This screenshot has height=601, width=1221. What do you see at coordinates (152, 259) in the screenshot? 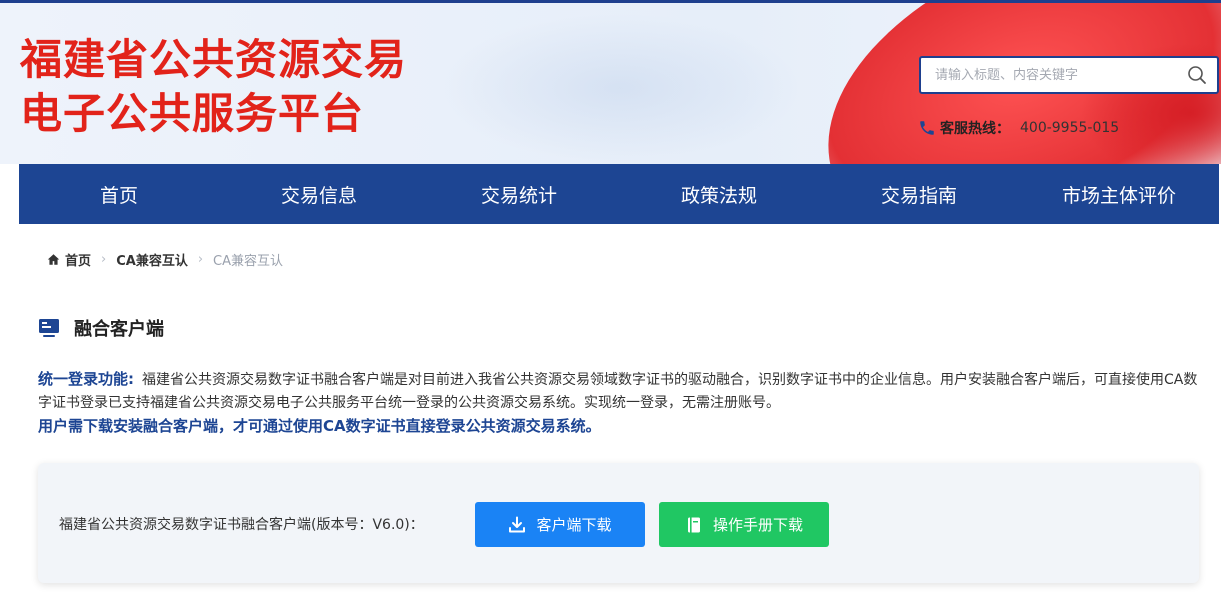
I see `breadcrumb-ca: CA兼容互认` at bounding box center [152, 259].